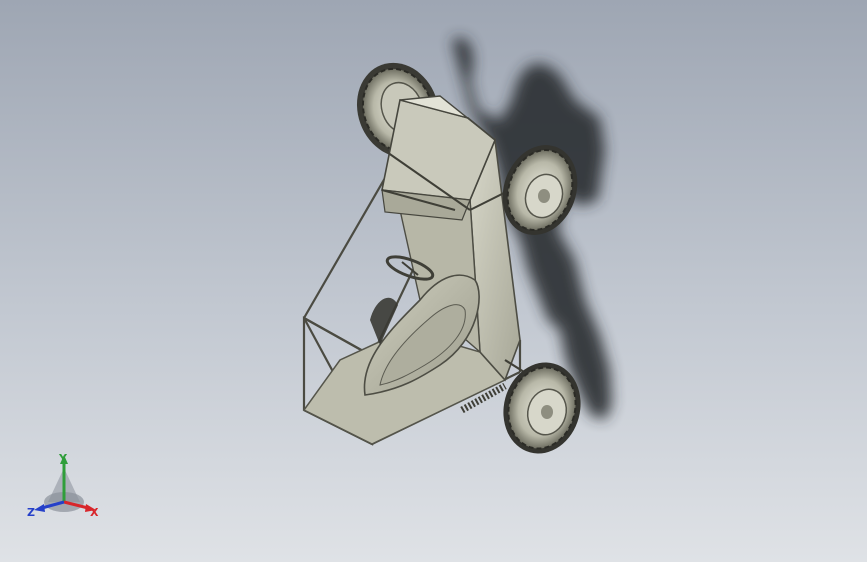 Image resolution: width=867 pixels, height=562 pixels. I want to click on y-axis-label: Y, so click(63, 458).